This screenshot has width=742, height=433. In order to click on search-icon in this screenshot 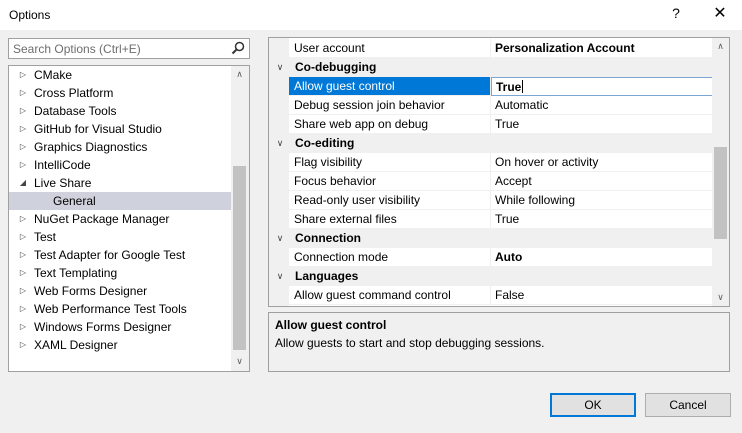, I will do `click(238, 48)`.